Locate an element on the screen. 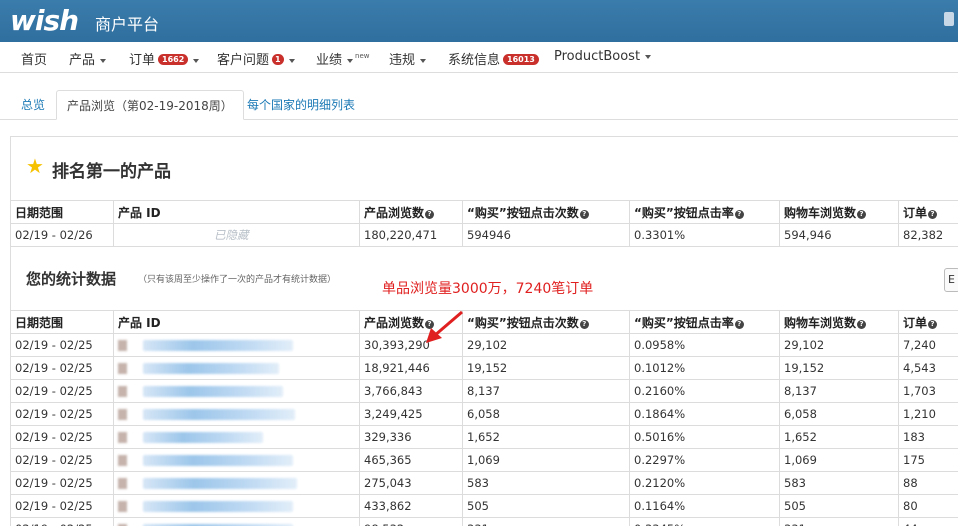 This screenshot has width=958, height=526. nav-home: 首页 is located at coordinates (34, 58).